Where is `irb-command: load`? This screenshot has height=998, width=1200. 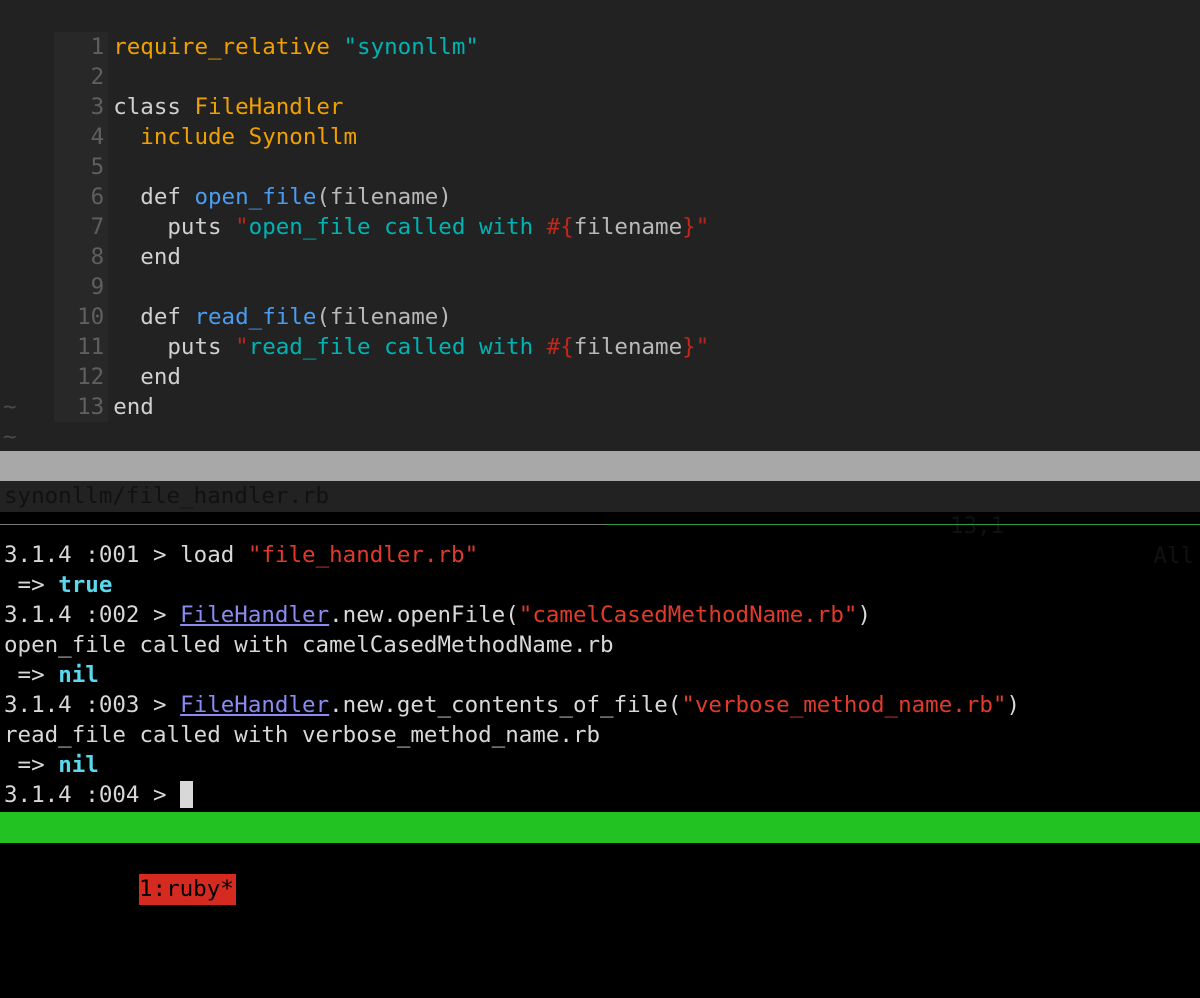
irb-command: load is located at coordinates (214, 555).